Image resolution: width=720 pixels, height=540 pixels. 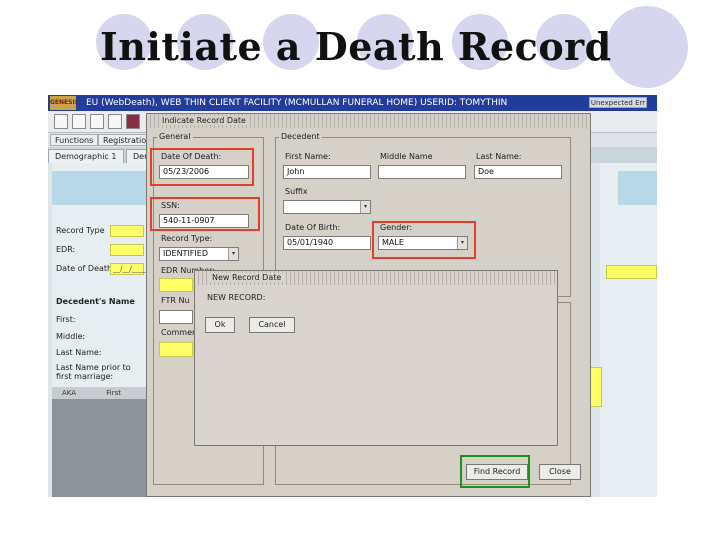 I want to click on middle-name-input, so click(x=422, y=172).